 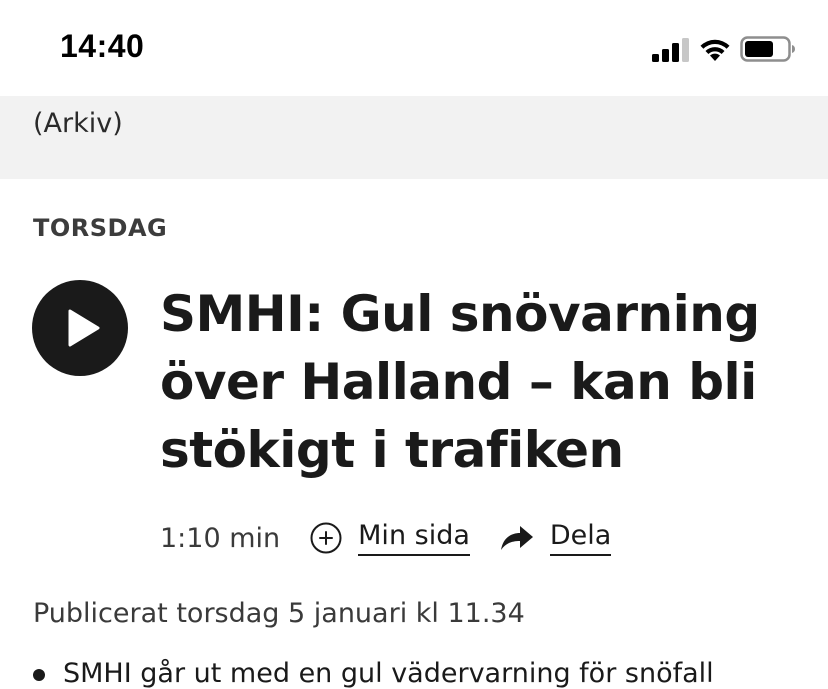 I want to click on published-date: Publicerat torsdag 5 januari kl 11.34, so click(x=279, y=613).